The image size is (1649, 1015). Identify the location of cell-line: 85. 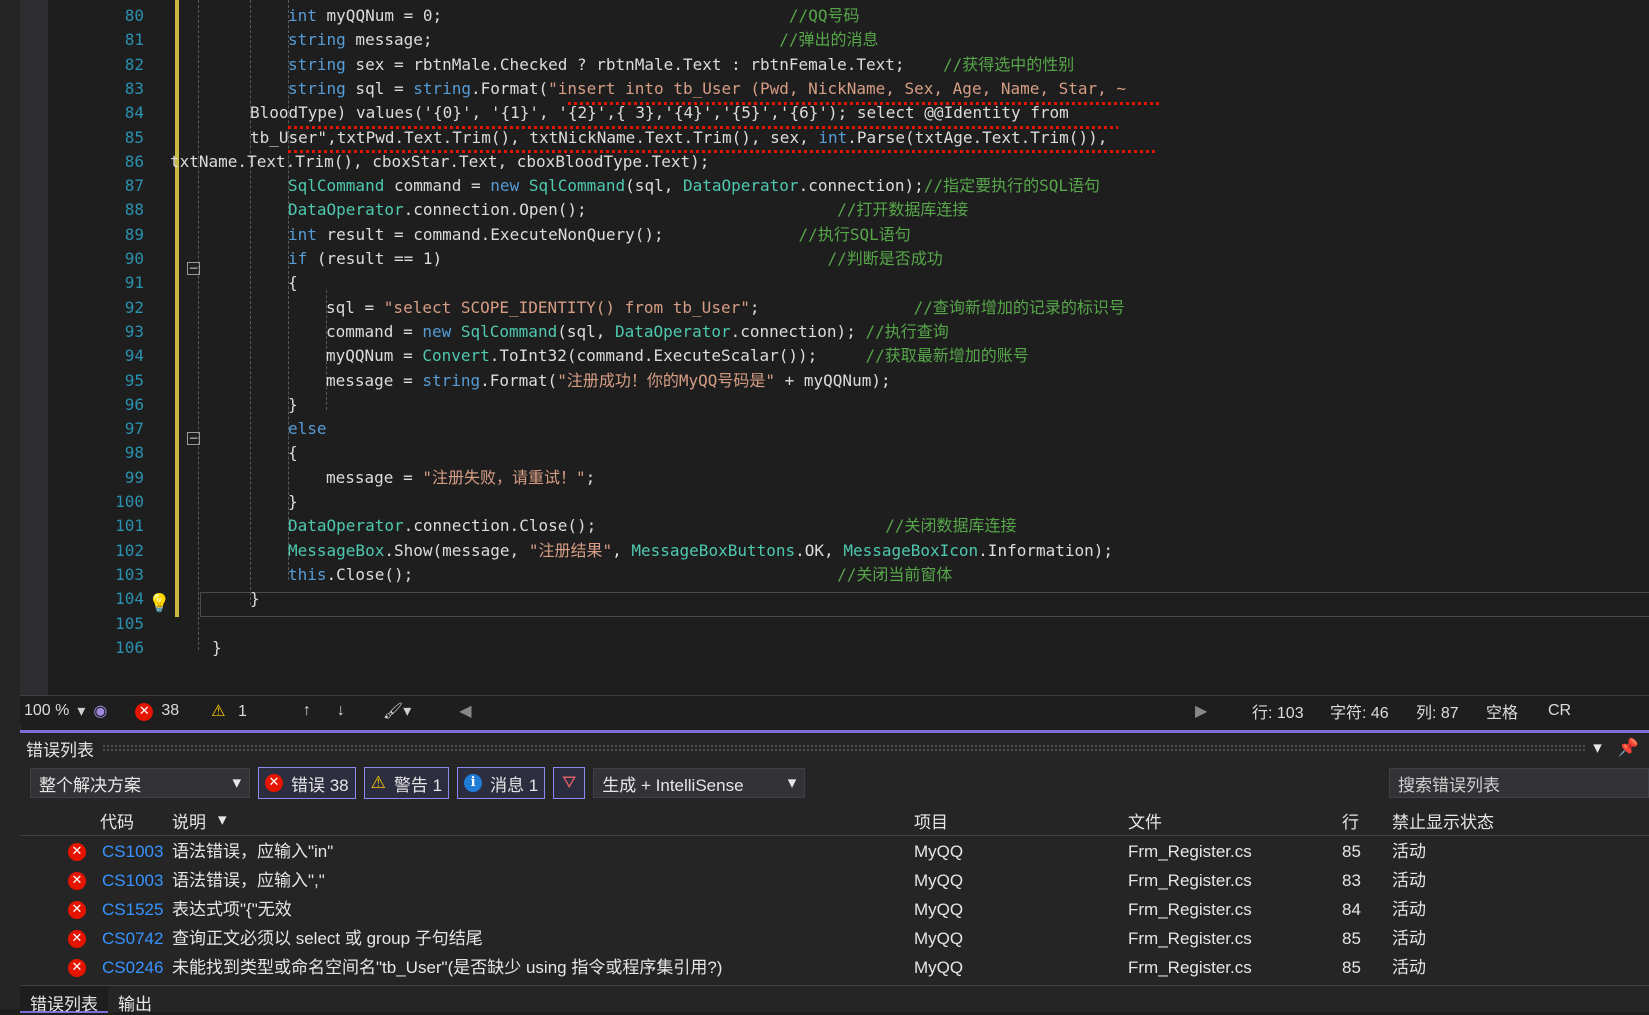
(1351, 938).